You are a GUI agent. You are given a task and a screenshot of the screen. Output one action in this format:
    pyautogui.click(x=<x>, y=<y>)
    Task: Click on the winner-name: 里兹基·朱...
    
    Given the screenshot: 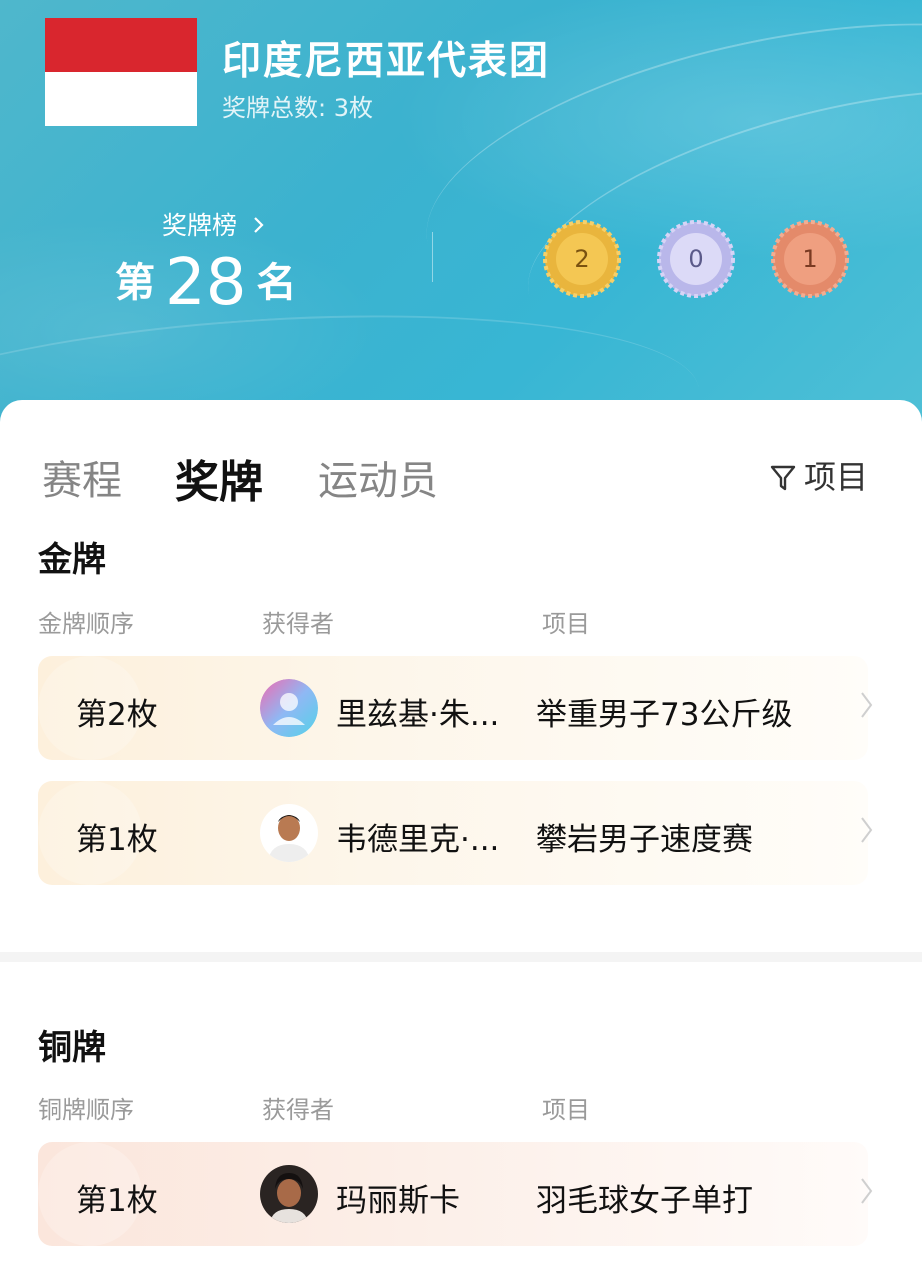 What is the action you would take?
    pyautogui.click(x=418, y=715)
    